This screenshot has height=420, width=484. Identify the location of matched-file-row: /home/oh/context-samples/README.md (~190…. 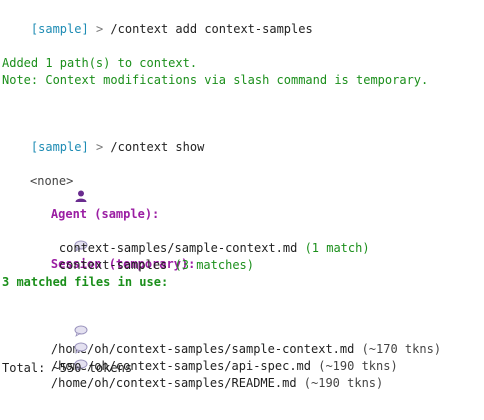
(192, 357).